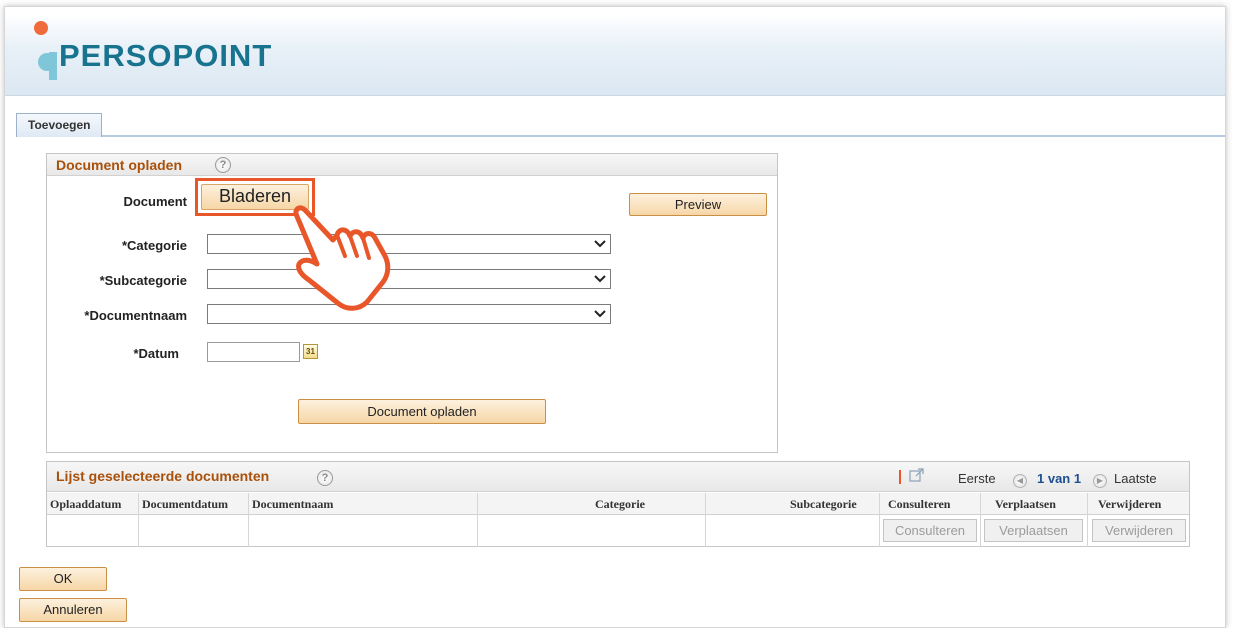 This screenshot has height=628, width=1234. I want to click on move-button: Verplaatsen, so click(1033, 530).